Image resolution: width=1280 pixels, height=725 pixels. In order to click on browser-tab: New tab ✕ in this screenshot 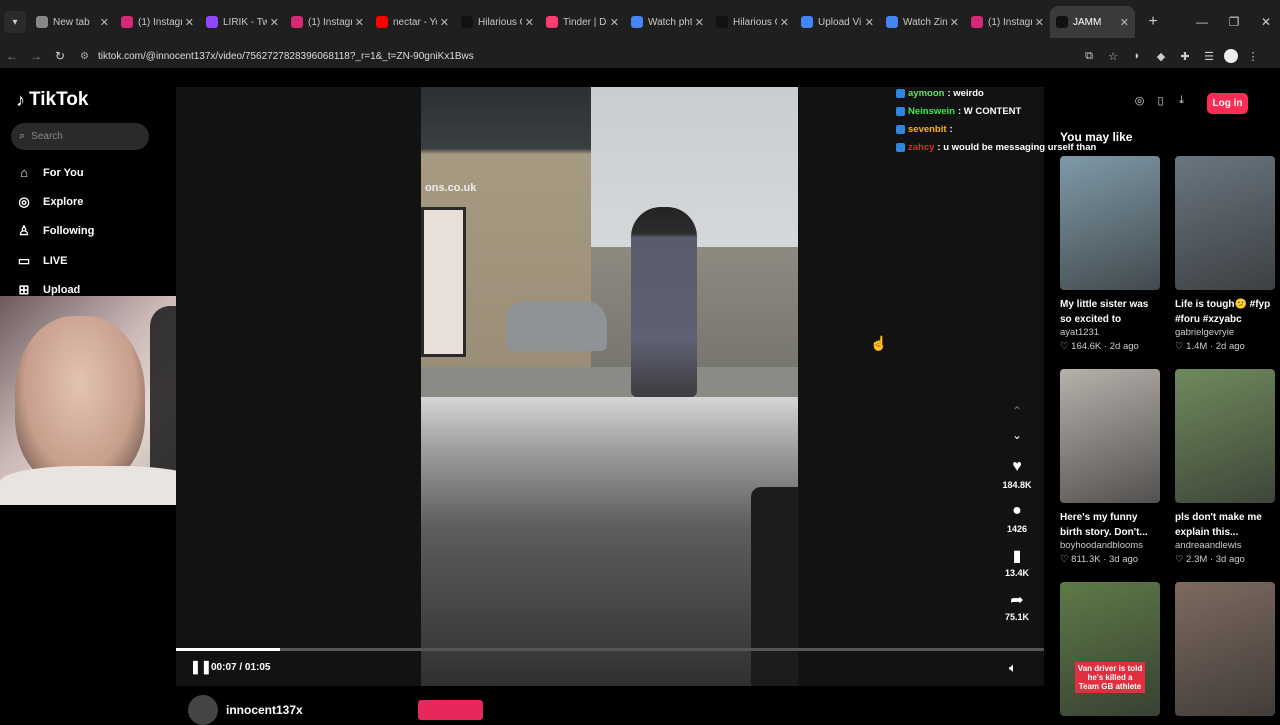, I will do `click(72, 22)`.